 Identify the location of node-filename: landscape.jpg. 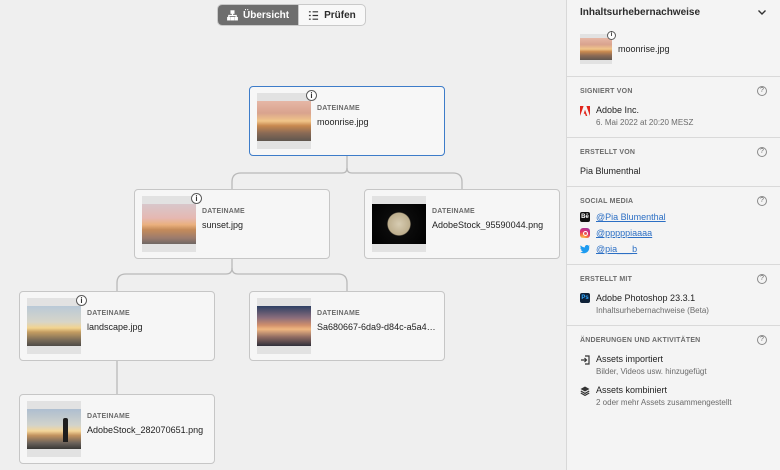
(115, 327).